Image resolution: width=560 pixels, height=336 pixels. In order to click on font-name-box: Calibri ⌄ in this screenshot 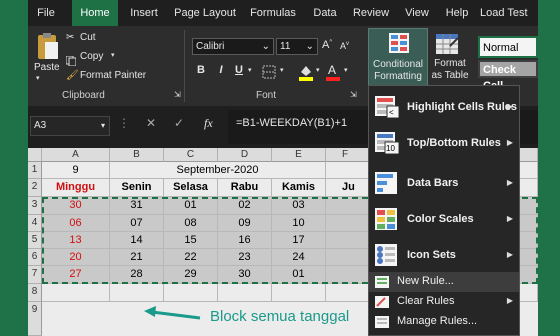, I will do `click(233, 46)`.